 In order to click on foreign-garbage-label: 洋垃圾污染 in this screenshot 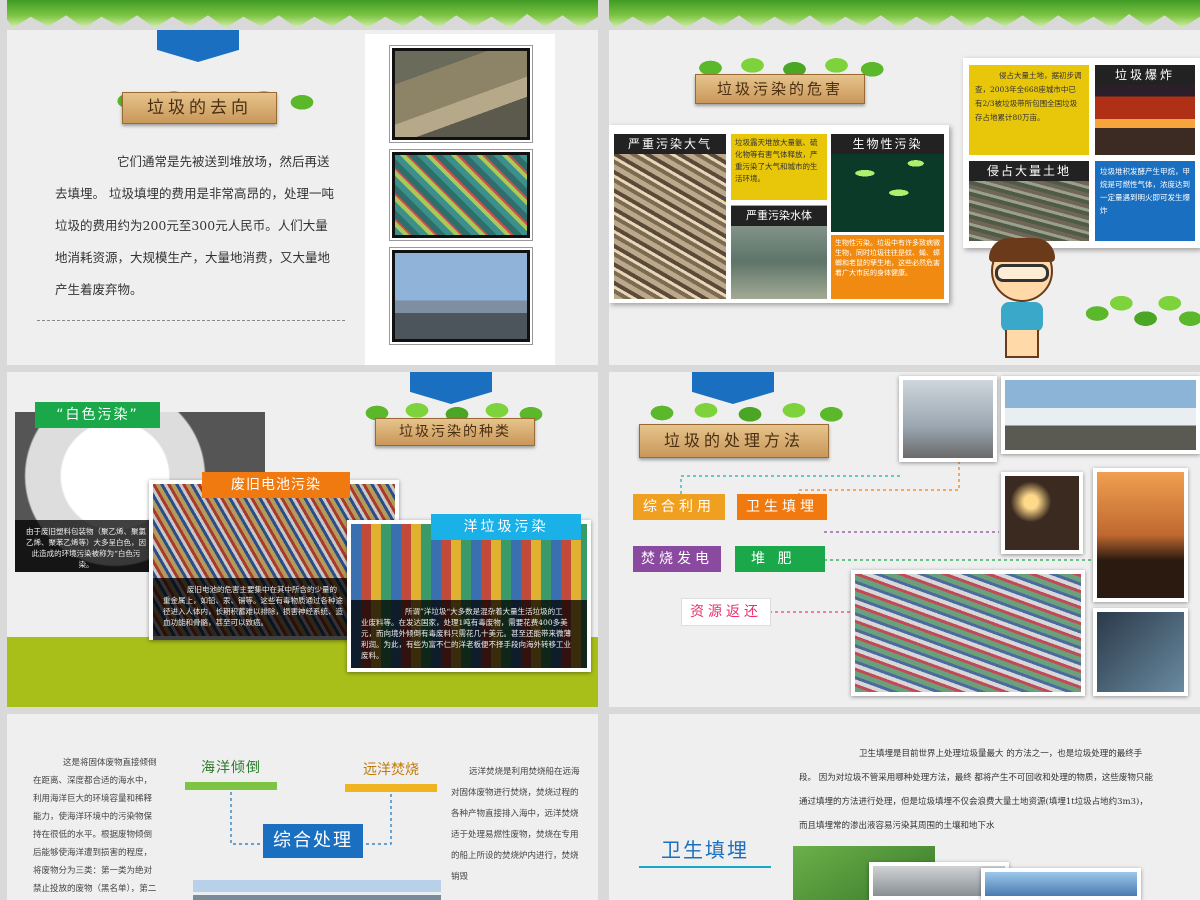, I will do `click(506, 527)`.